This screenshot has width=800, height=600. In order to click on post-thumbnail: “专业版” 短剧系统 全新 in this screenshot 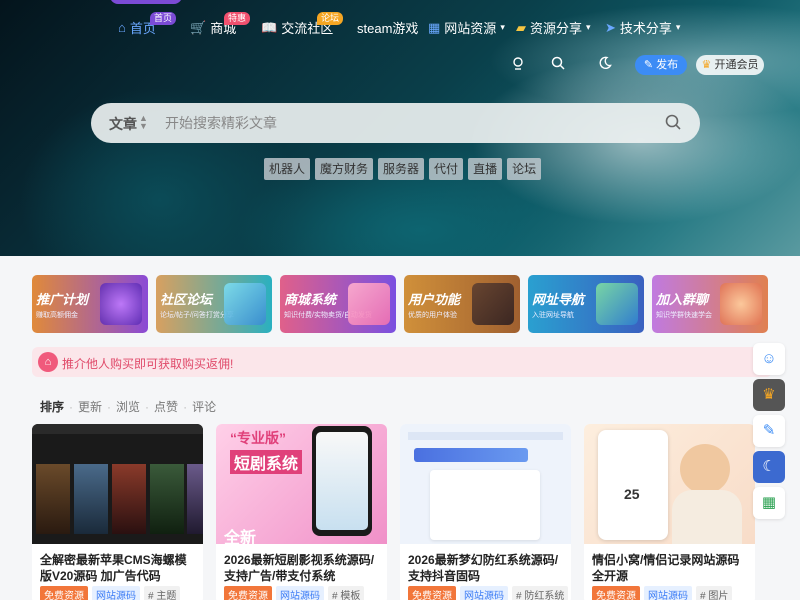, I will do `click(301, 484)`.